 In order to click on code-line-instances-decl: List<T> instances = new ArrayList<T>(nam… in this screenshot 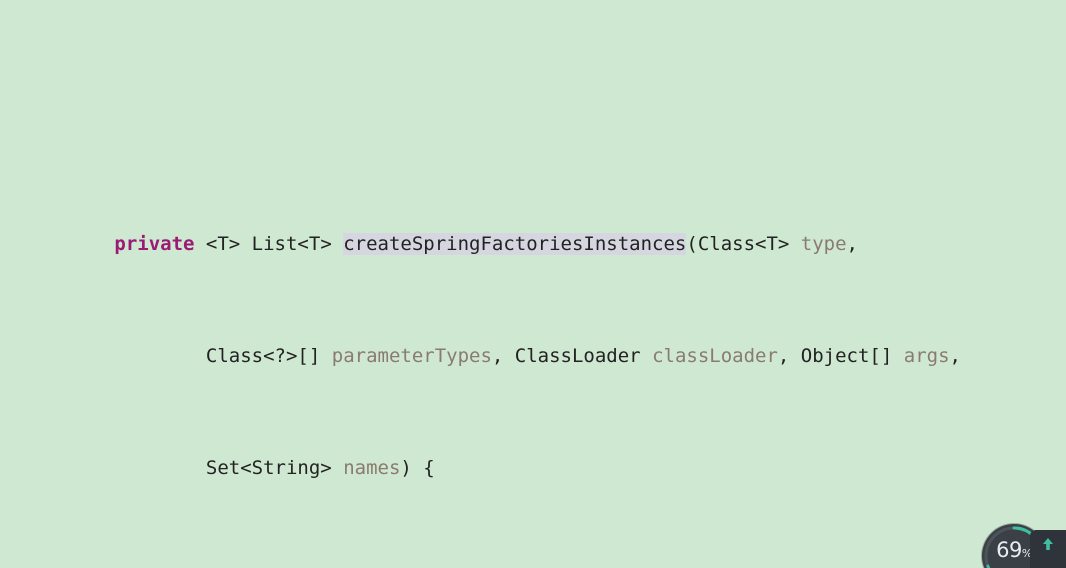, I will do `click(533, 552)`.